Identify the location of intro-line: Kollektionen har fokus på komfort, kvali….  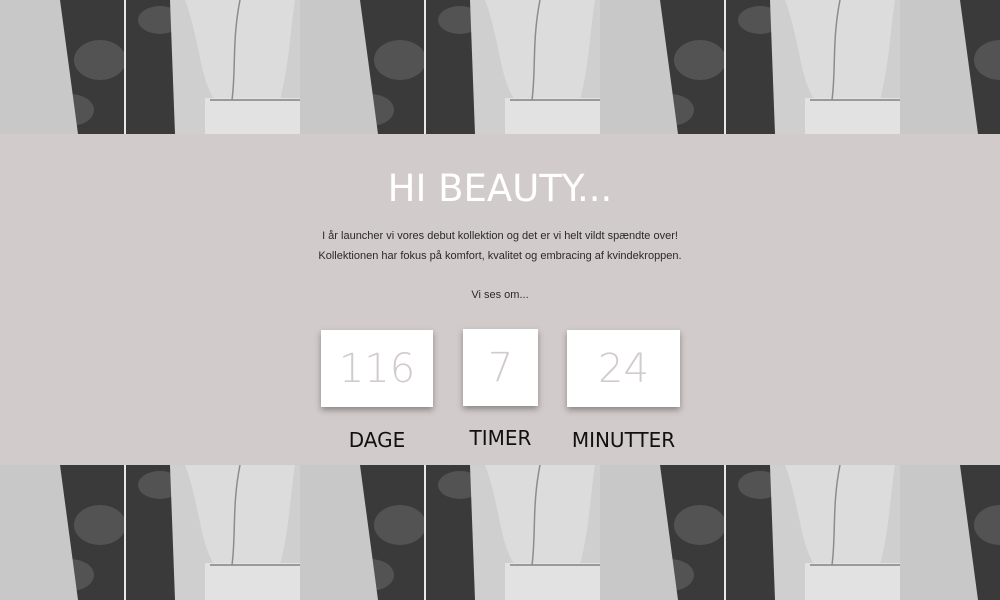
(500, 256).